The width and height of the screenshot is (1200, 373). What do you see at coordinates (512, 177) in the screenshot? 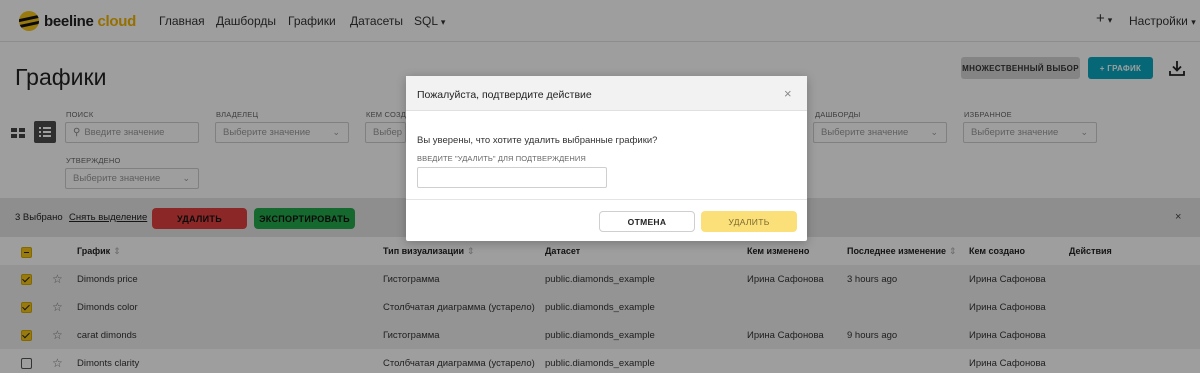
I see `confirm-delete-input` at bounding box center [512, 177].